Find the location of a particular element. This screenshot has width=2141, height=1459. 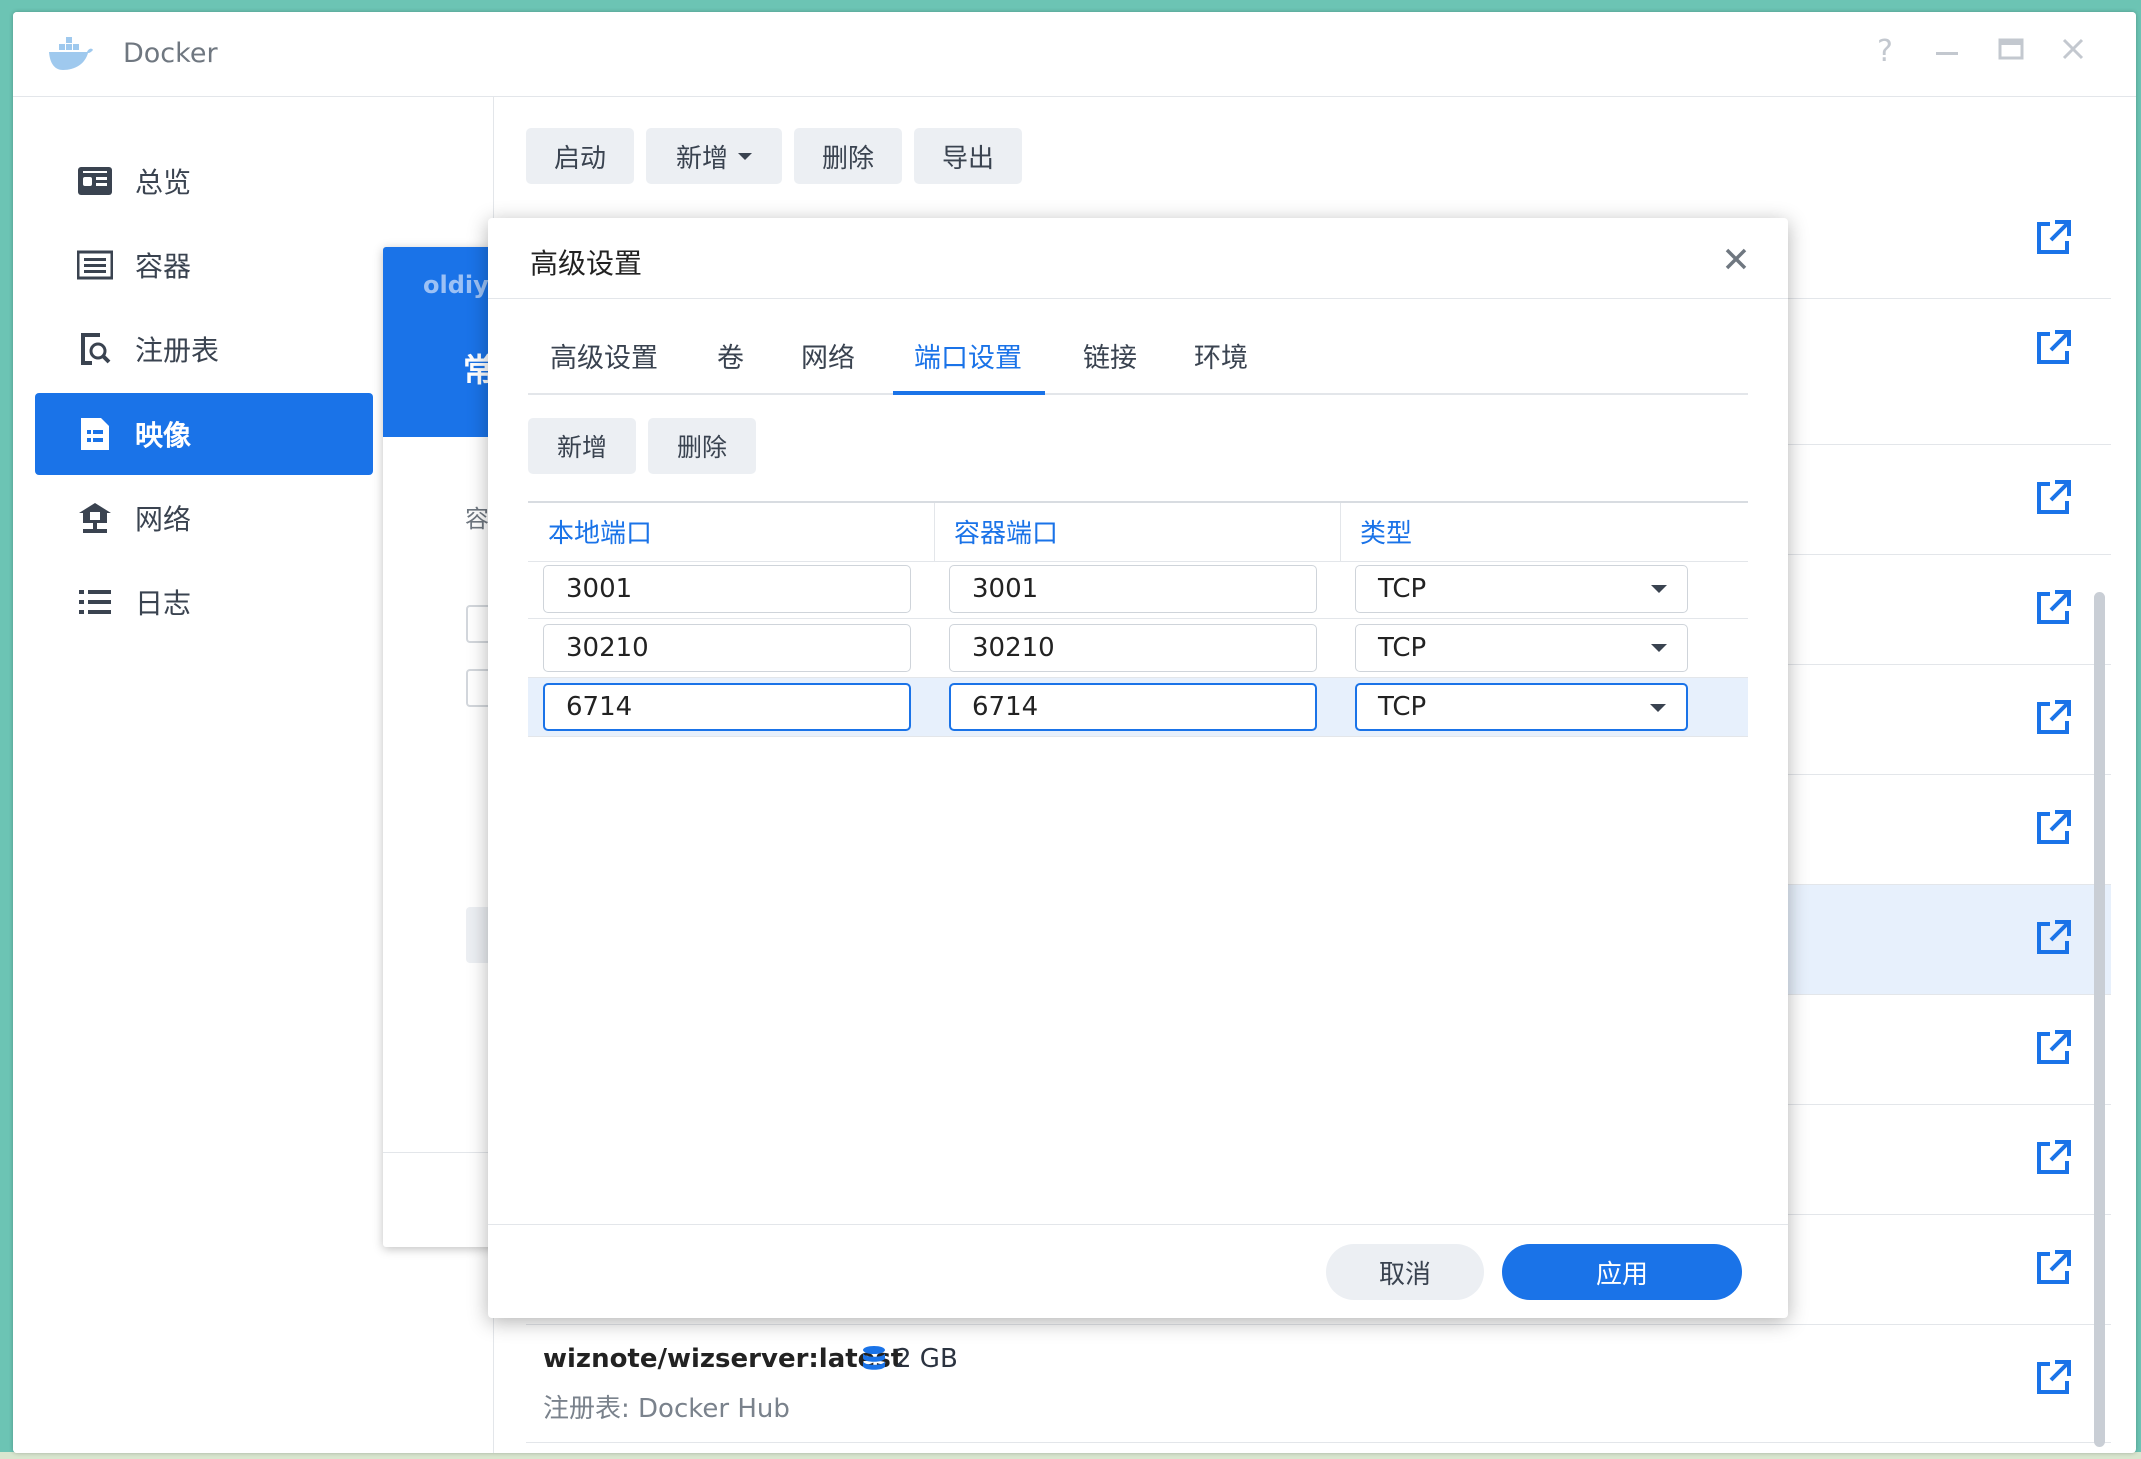

dialog-close-button is located at coordinates (1736, 258).